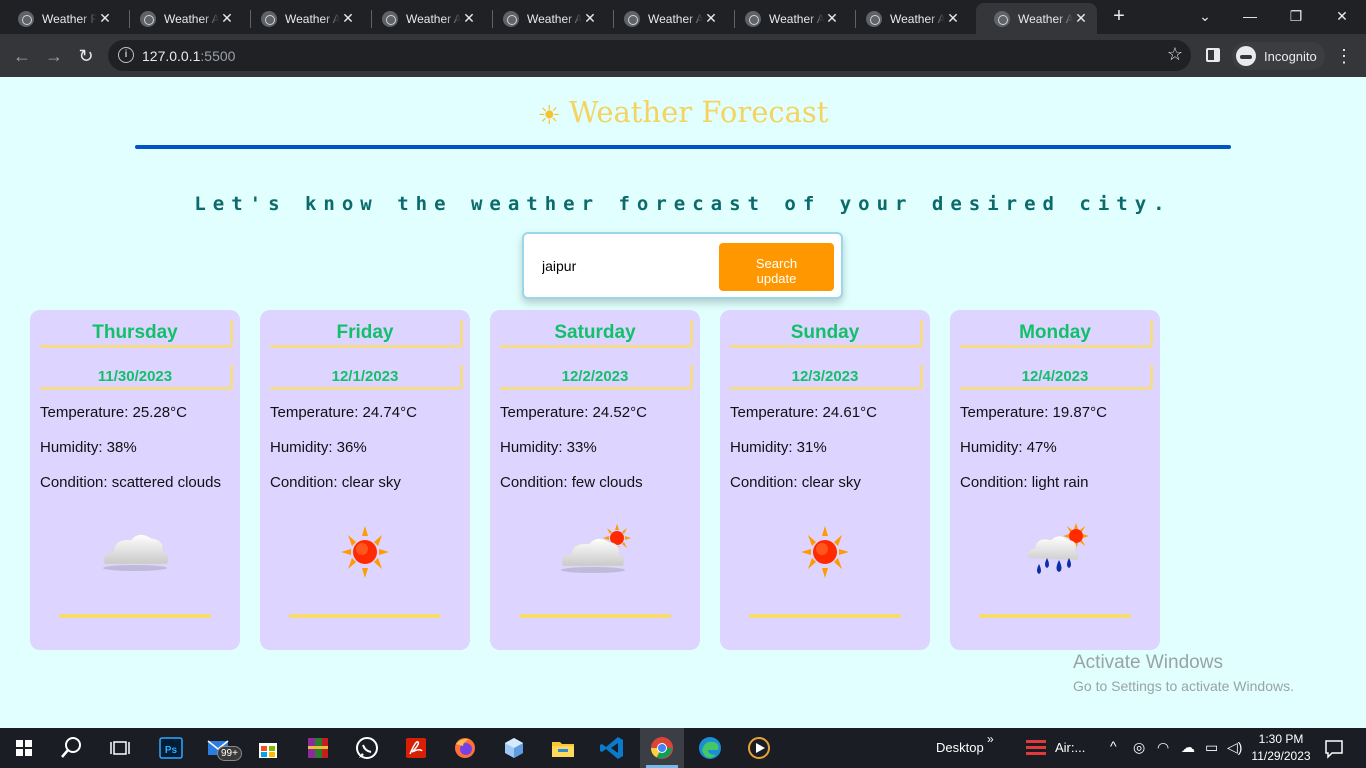 The height and width of the screenshot is (768, 1366). Describe the element at coordinates (826, 377) in the screenshot. I see `forecast-date: 12/3/2023` at that location.